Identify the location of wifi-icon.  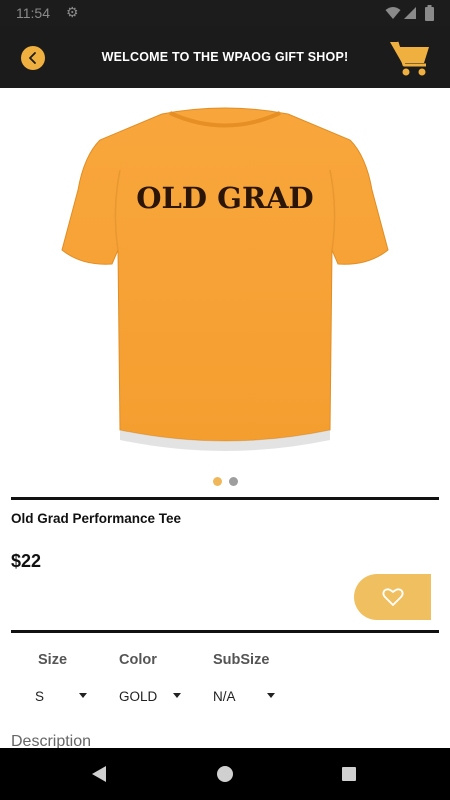
(393, 13).